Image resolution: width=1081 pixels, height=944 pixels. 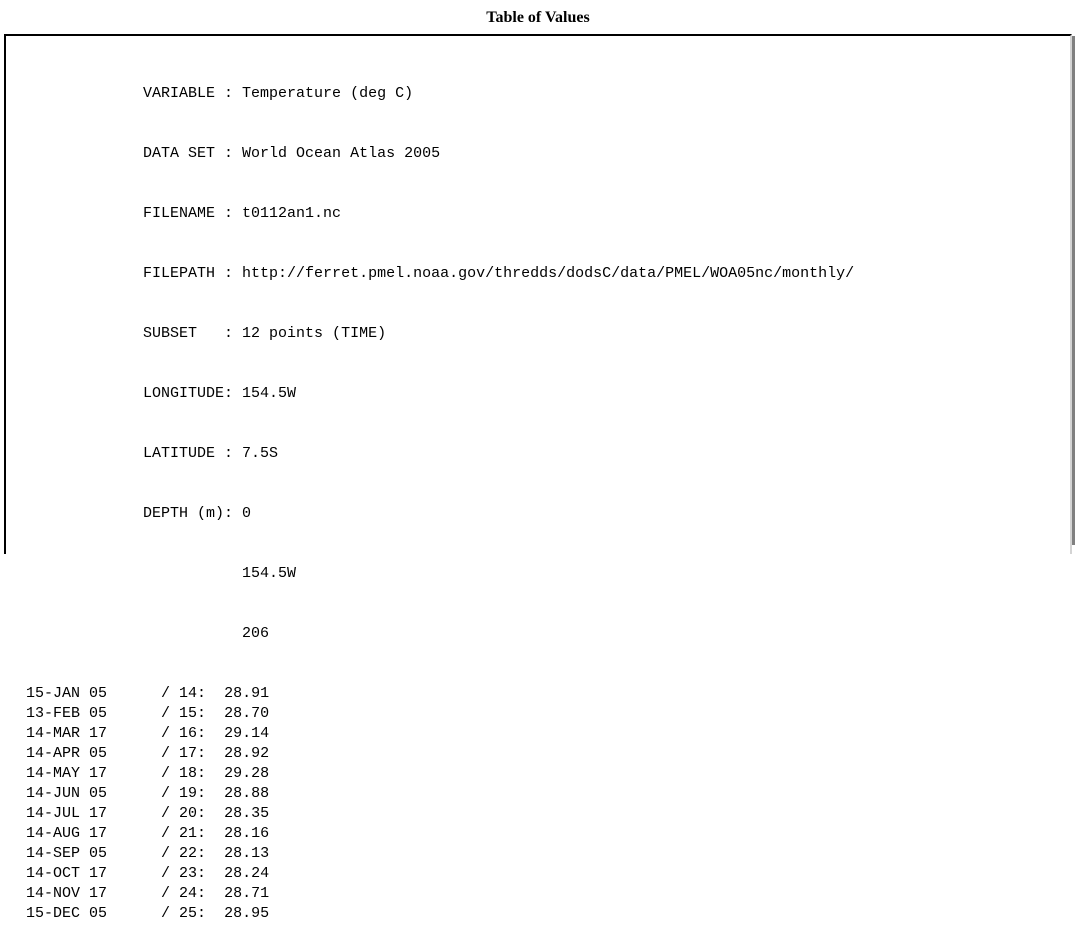 I want to click on table-row: 14-JUN 05 / 19: 28.88, so click(x=148, y=793).